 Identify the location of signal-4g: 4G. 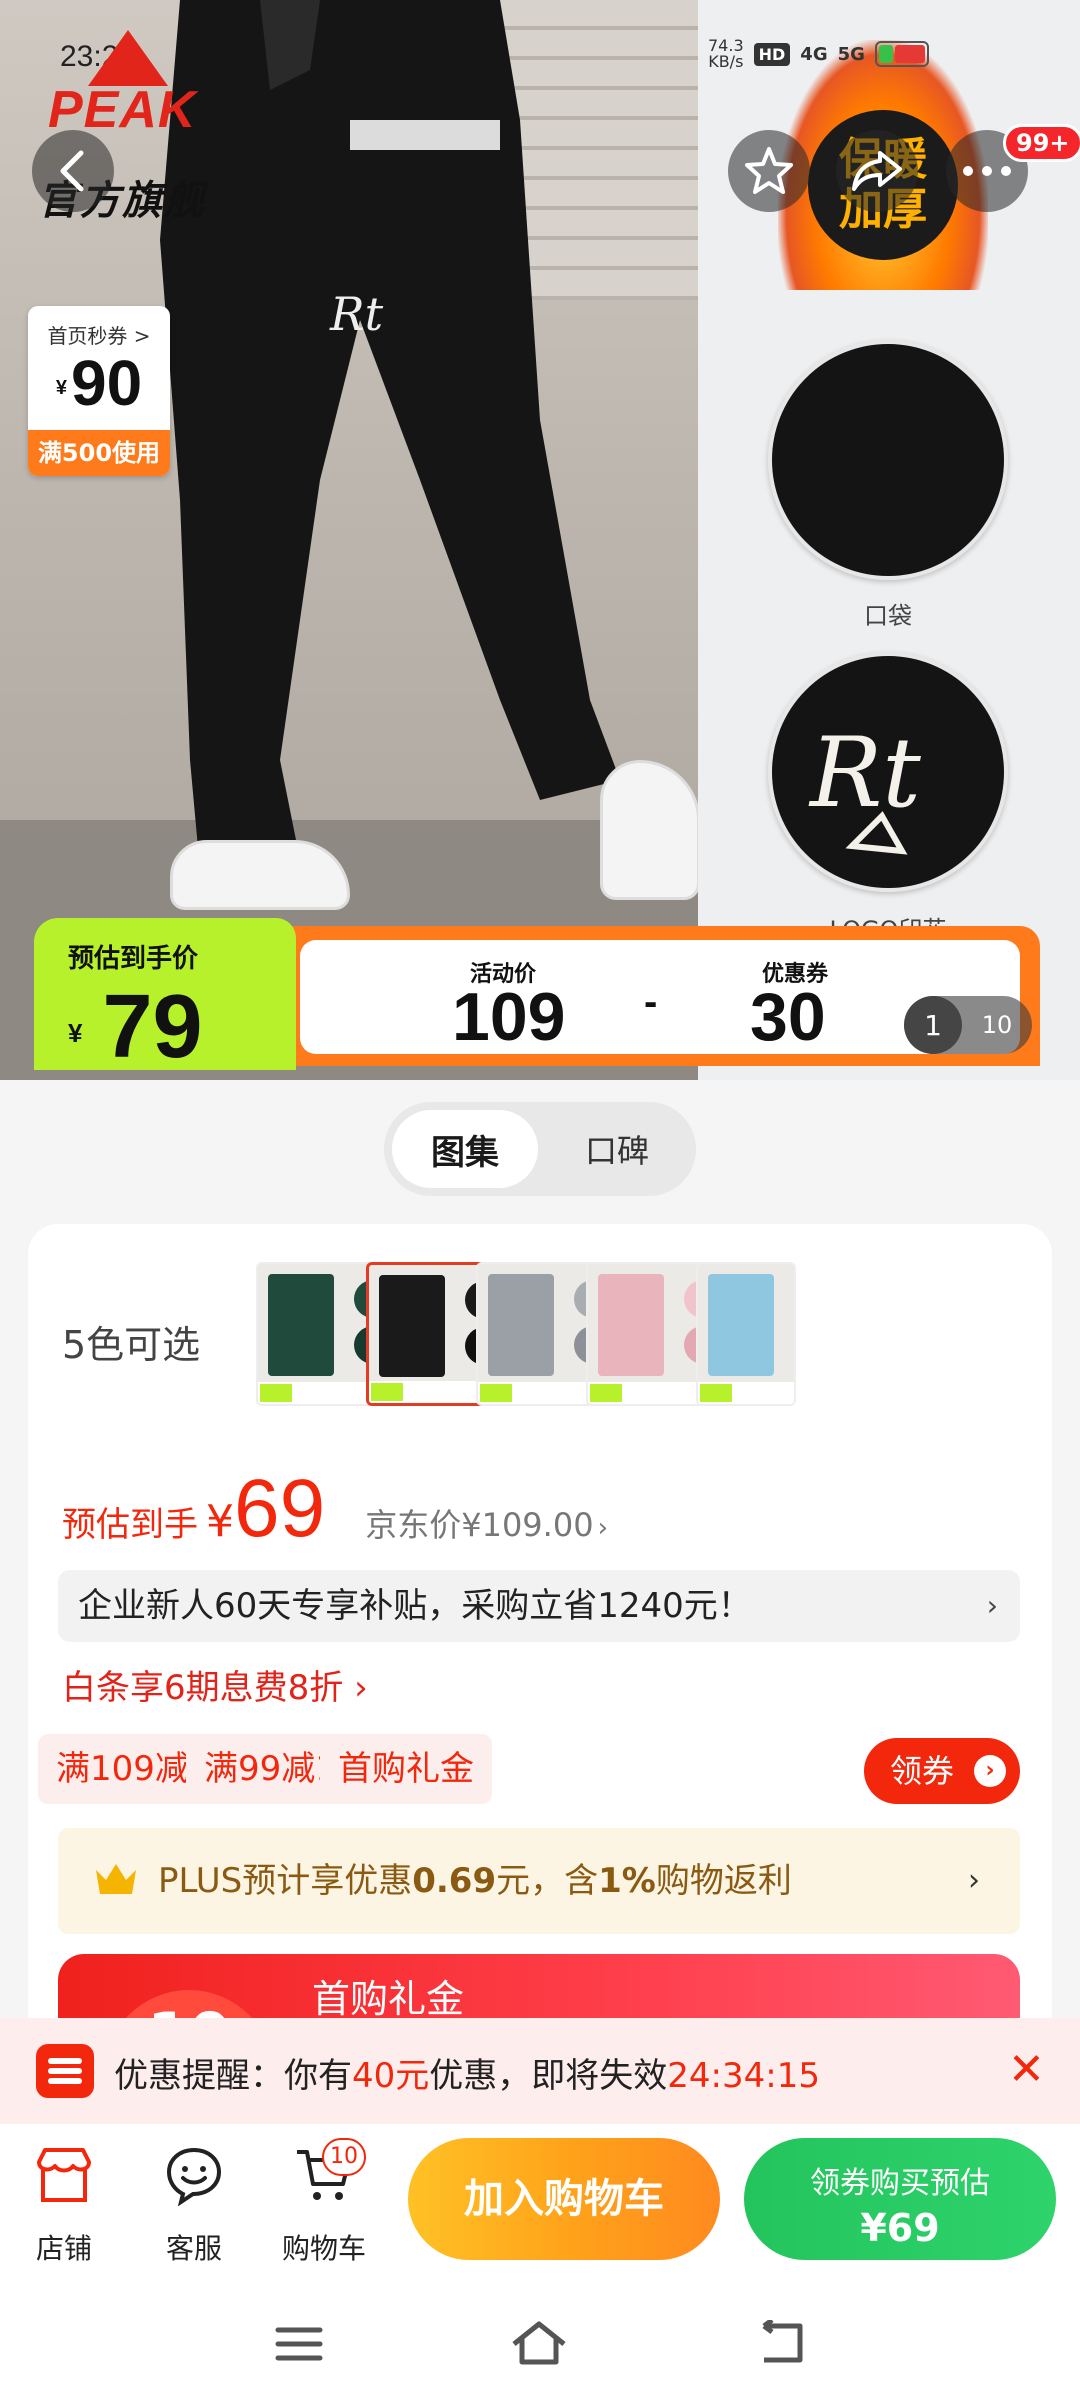
(814, 54).